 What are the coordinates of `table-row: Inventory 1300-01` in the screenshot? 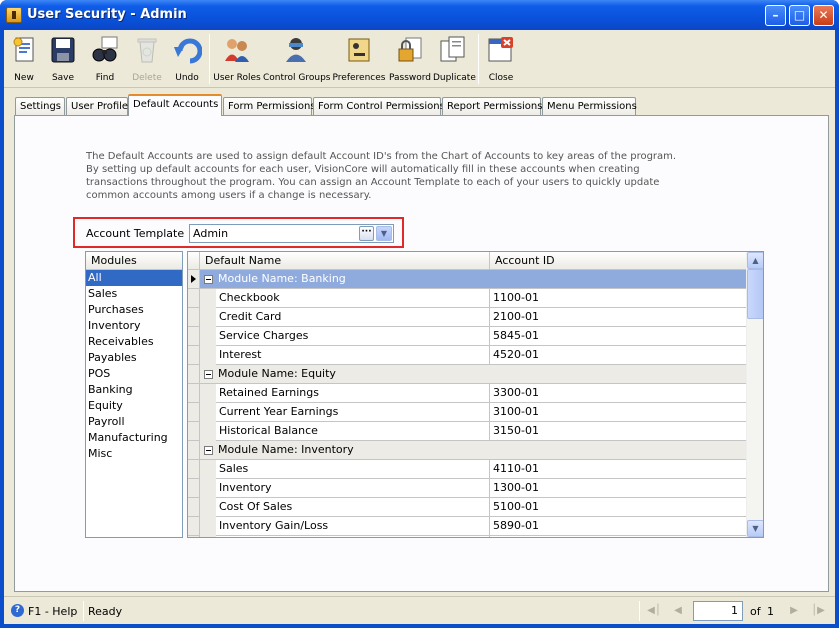 It's located at (467, 488).